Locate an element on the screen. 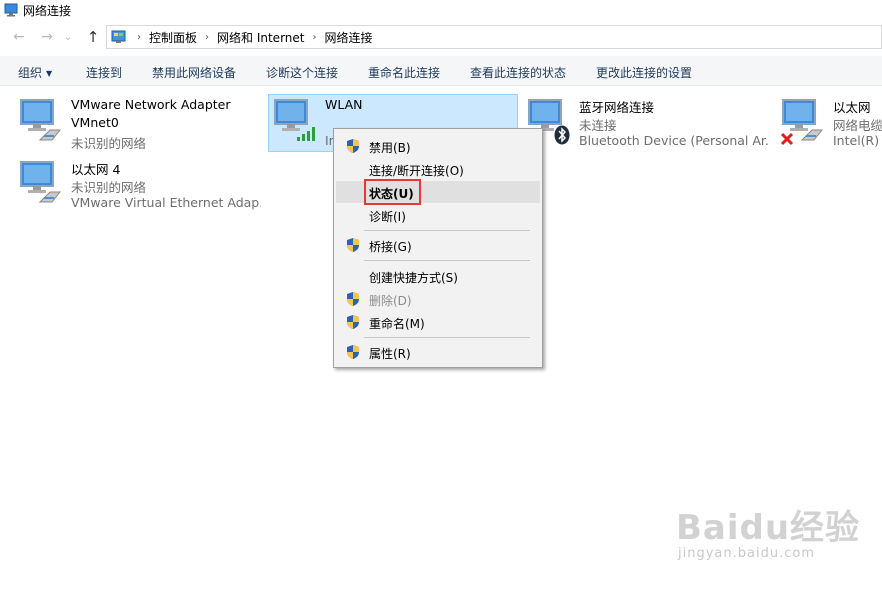 Image resolution: width=882 pixels, height=598 pixels. address-row: ← → ⌄ ↑ › 控制面板 › 网络和 Internet › 网络连接 is located at coordinates (441, 37).